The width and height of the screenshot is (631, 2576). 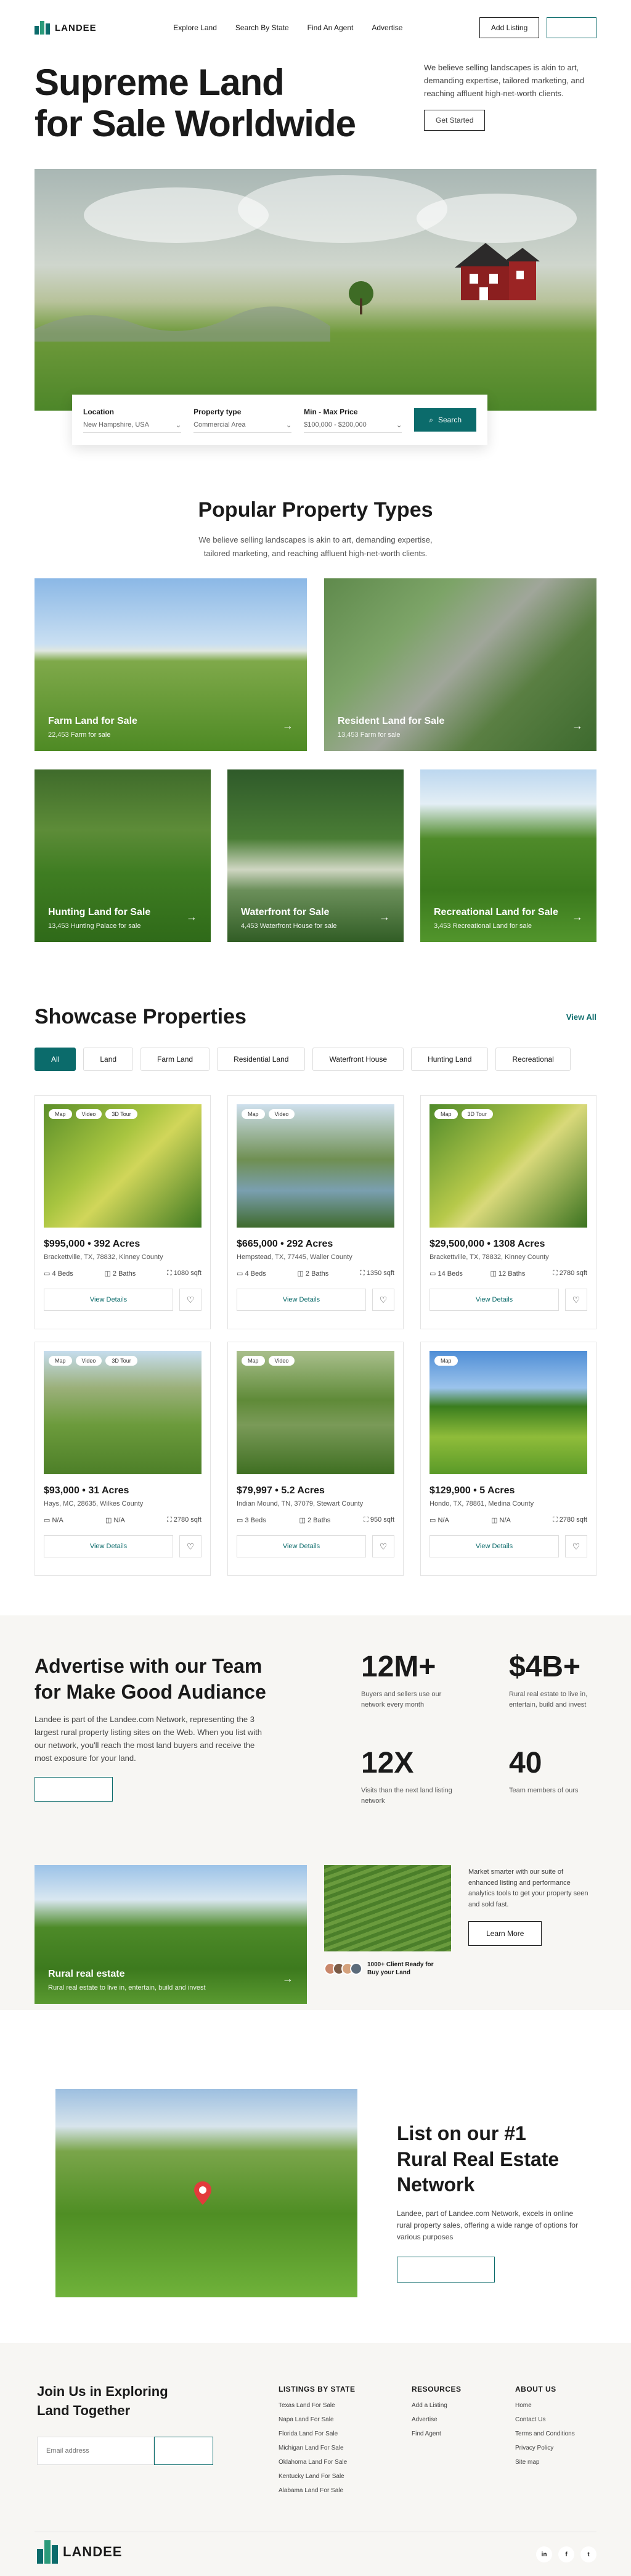 I want to click on footer-link: Kentucky Land For Sale, so click(x=317, y=2476).